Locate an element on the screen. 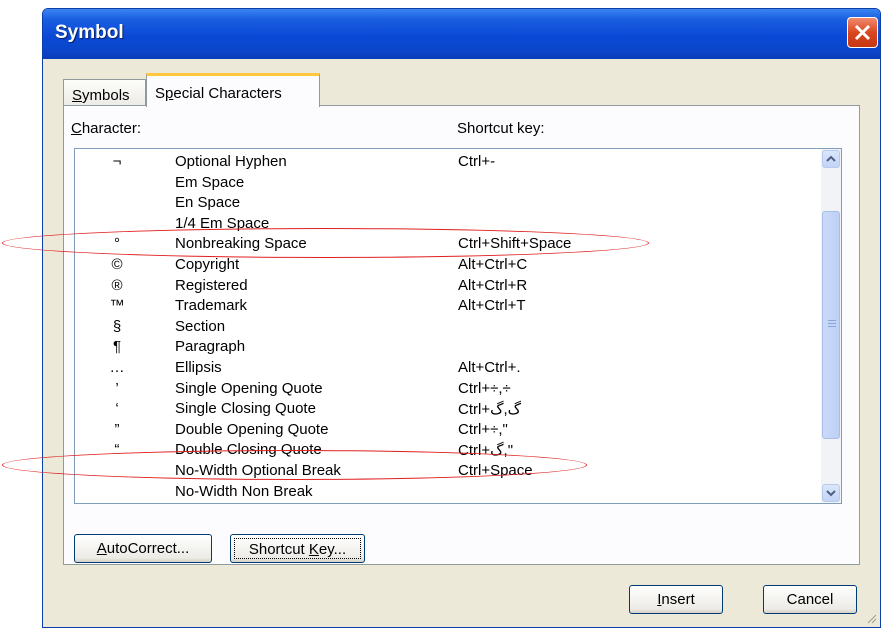 The height and width of the screenshot is (630, 883). row-name: Optional Hyphen is located at coordinates (231, 161).